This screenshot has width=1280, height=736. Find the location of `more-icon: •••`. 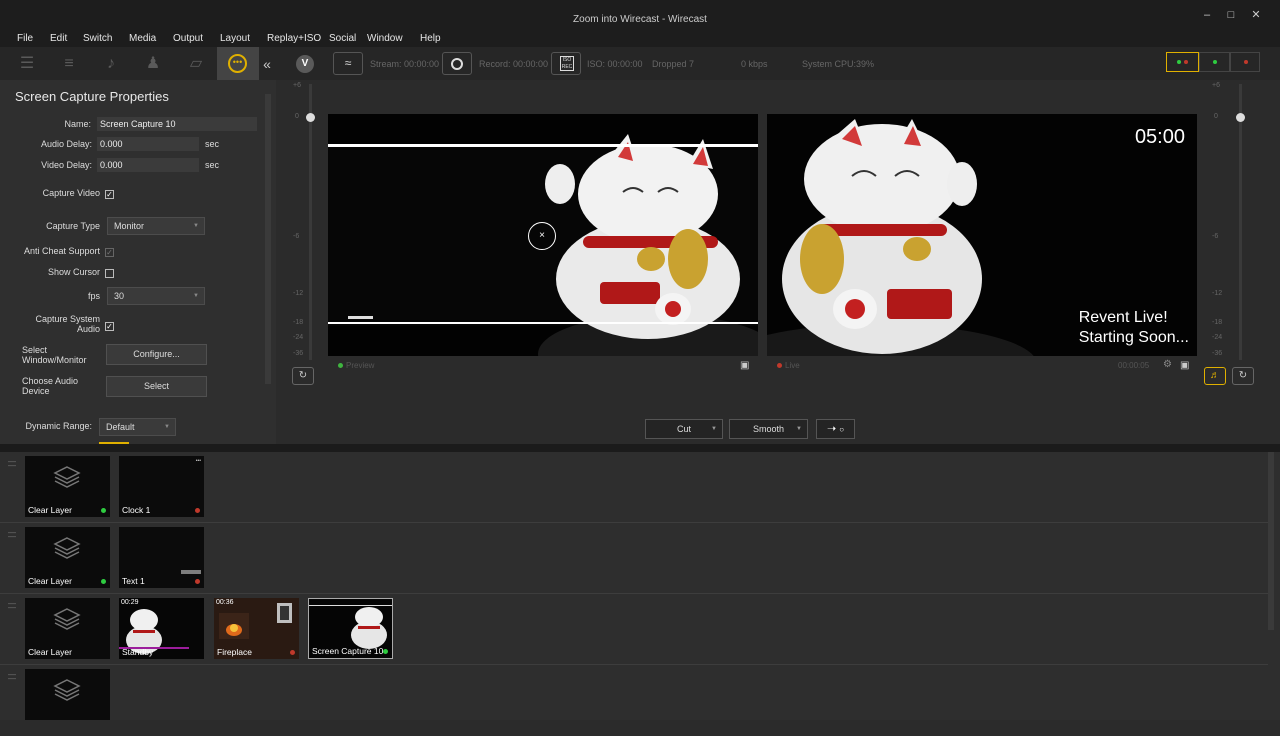

more-icon: ••• is located at coordinates (237, 63).